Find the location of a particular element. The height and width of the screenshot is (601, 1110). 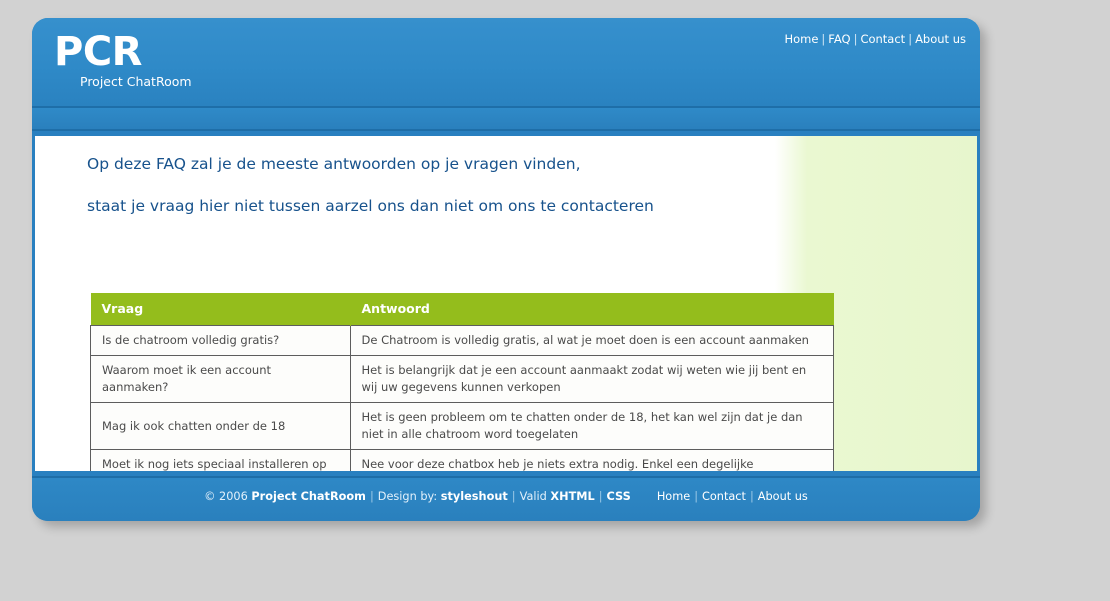

nav-item-about-us: About us is located at coordinates (940, 39).